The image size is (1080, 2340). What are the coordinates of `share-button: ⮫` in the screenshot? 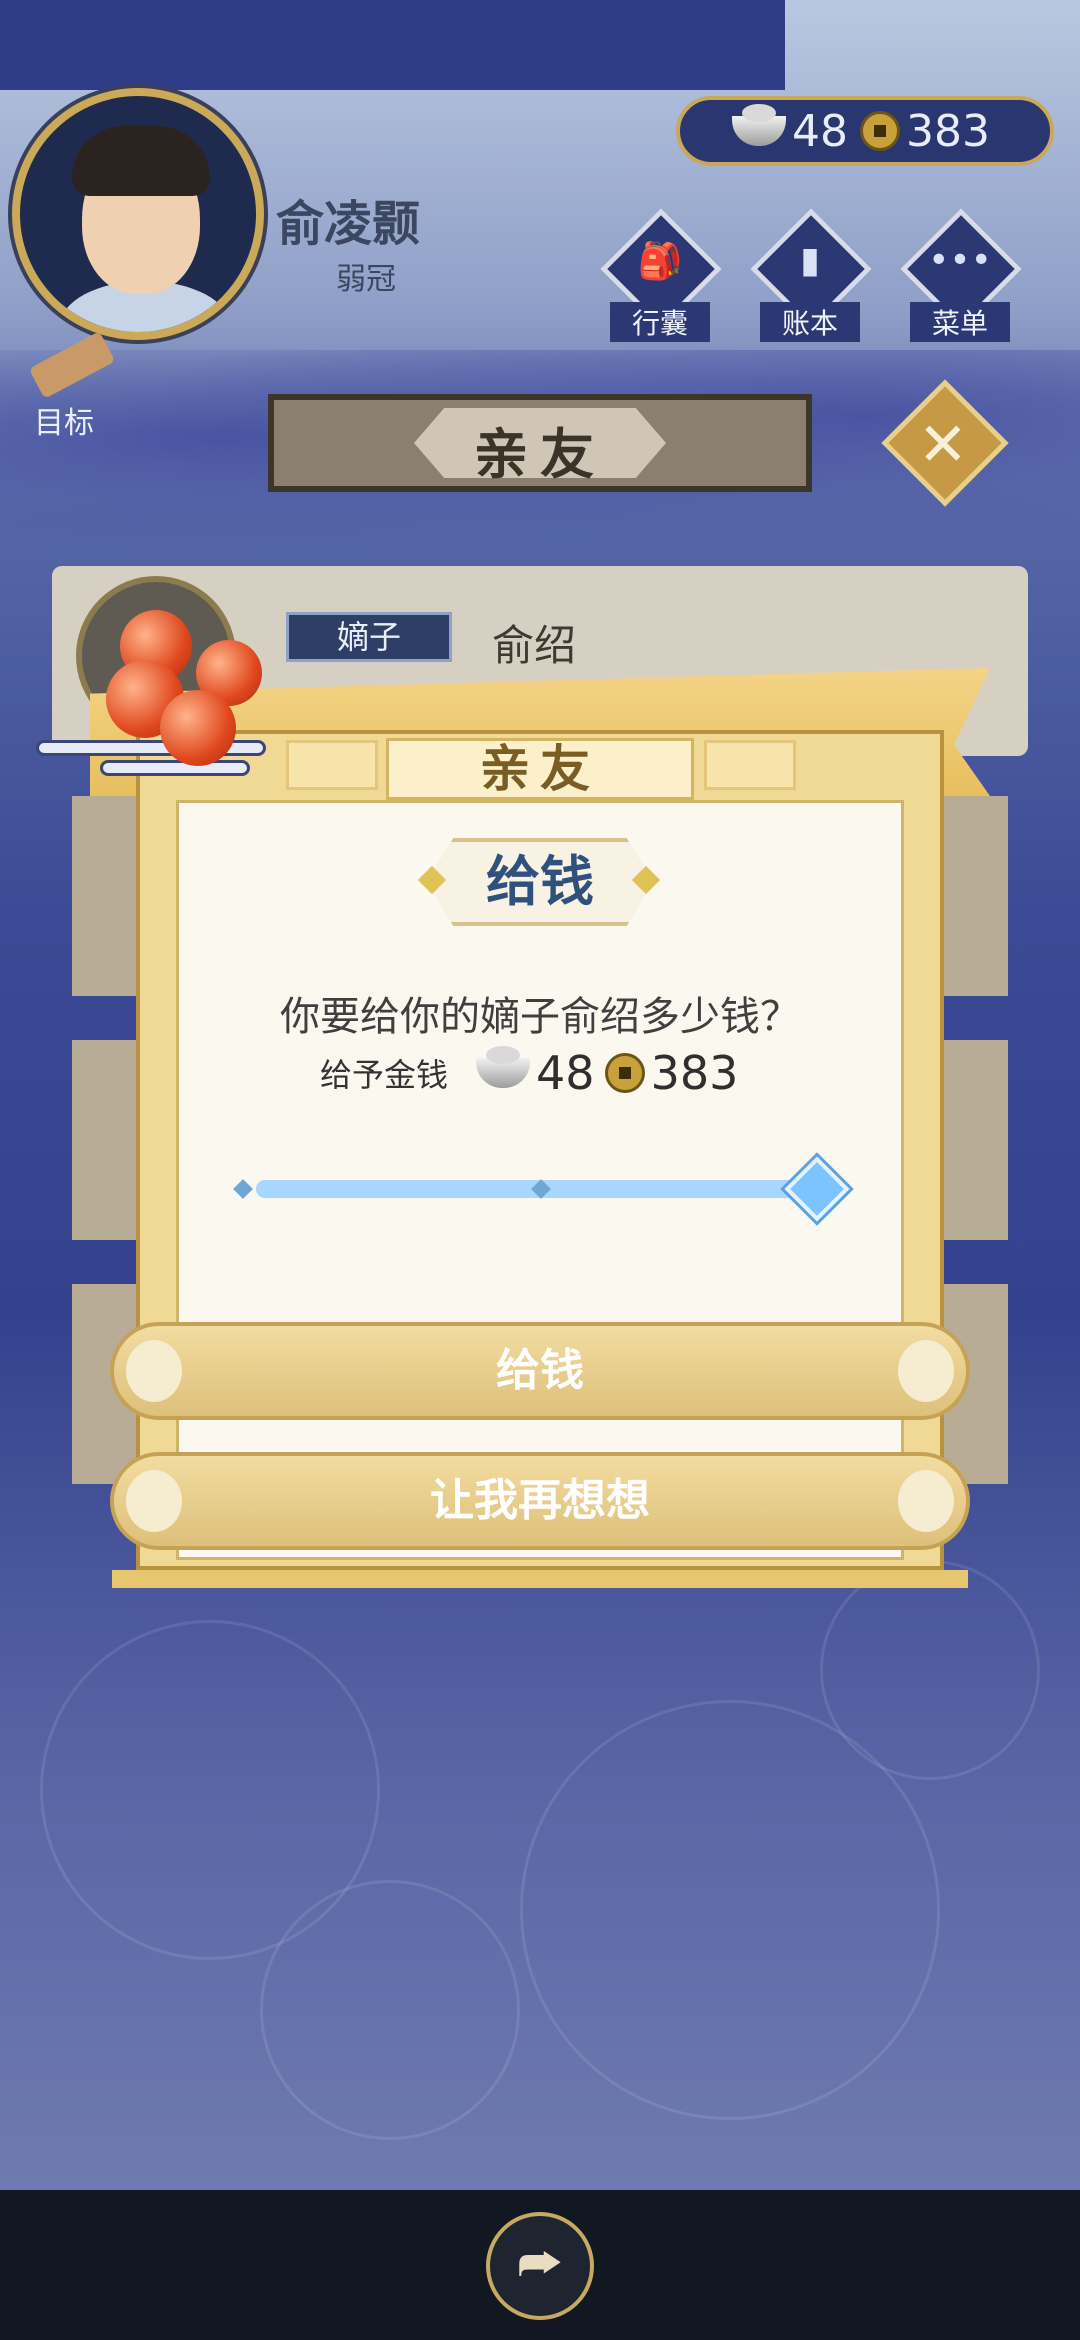 It's located at (540, 2266).